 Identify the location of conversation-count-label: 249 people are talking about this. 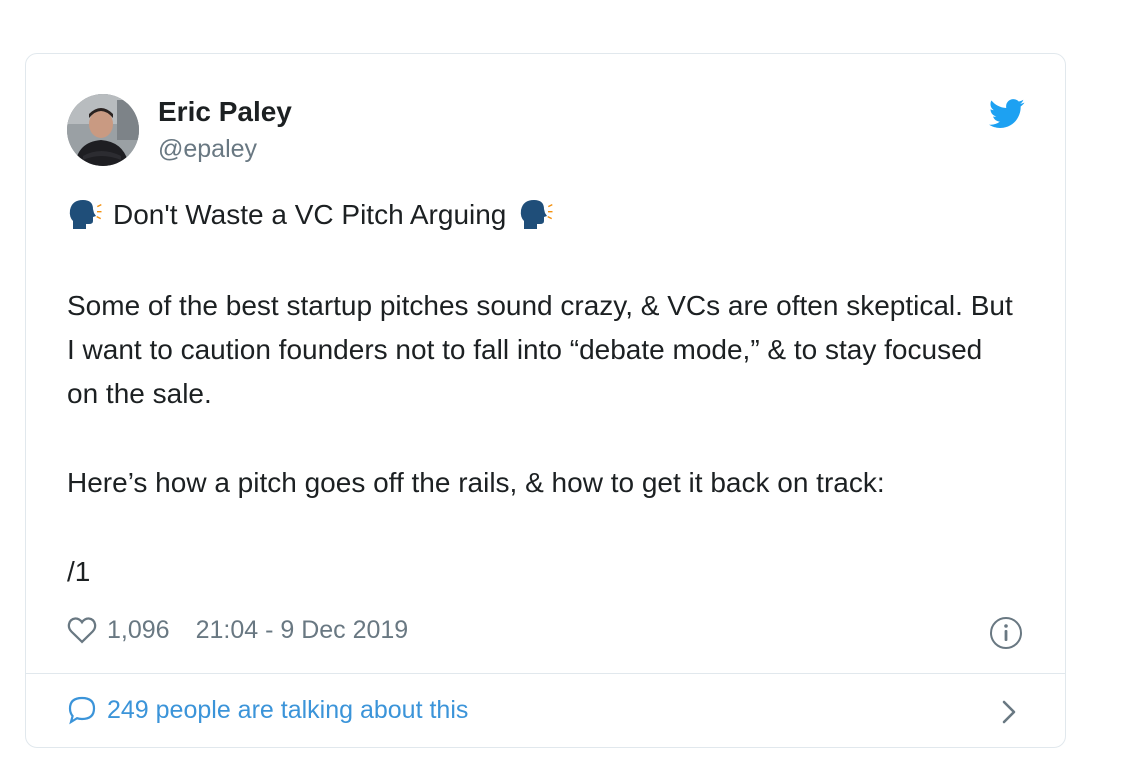
(287, 710).